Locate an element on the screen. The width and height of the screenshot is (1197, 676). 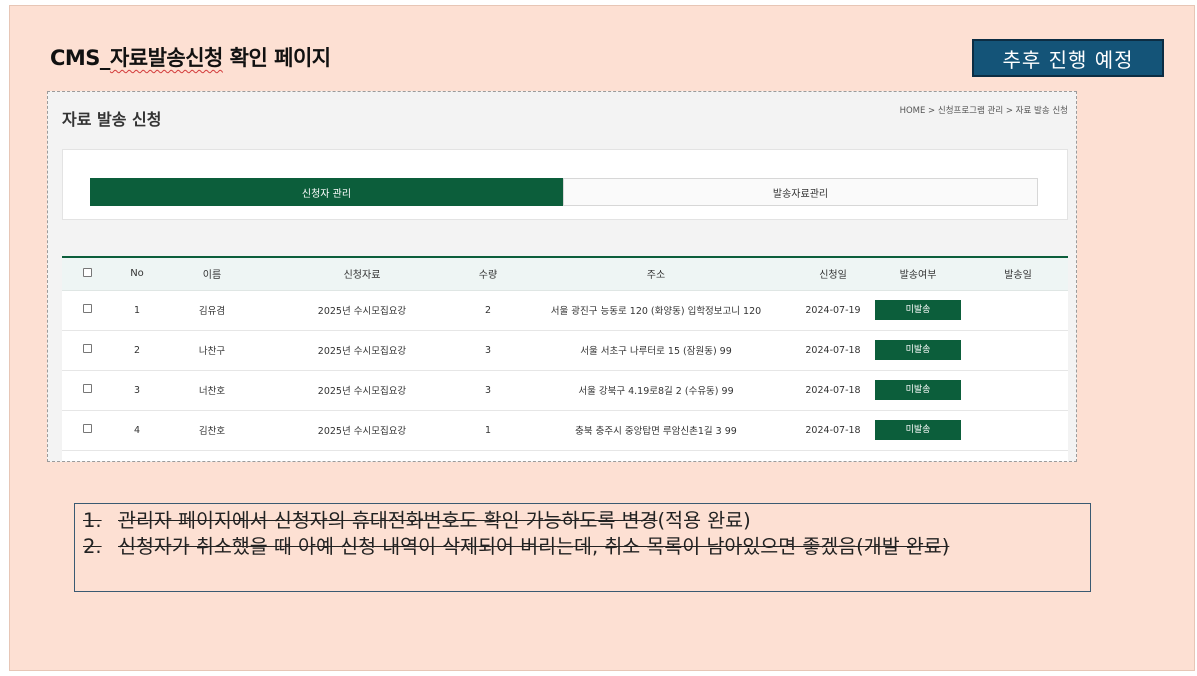
col-header-qty: 수량 is located at coordinates (488, 274).